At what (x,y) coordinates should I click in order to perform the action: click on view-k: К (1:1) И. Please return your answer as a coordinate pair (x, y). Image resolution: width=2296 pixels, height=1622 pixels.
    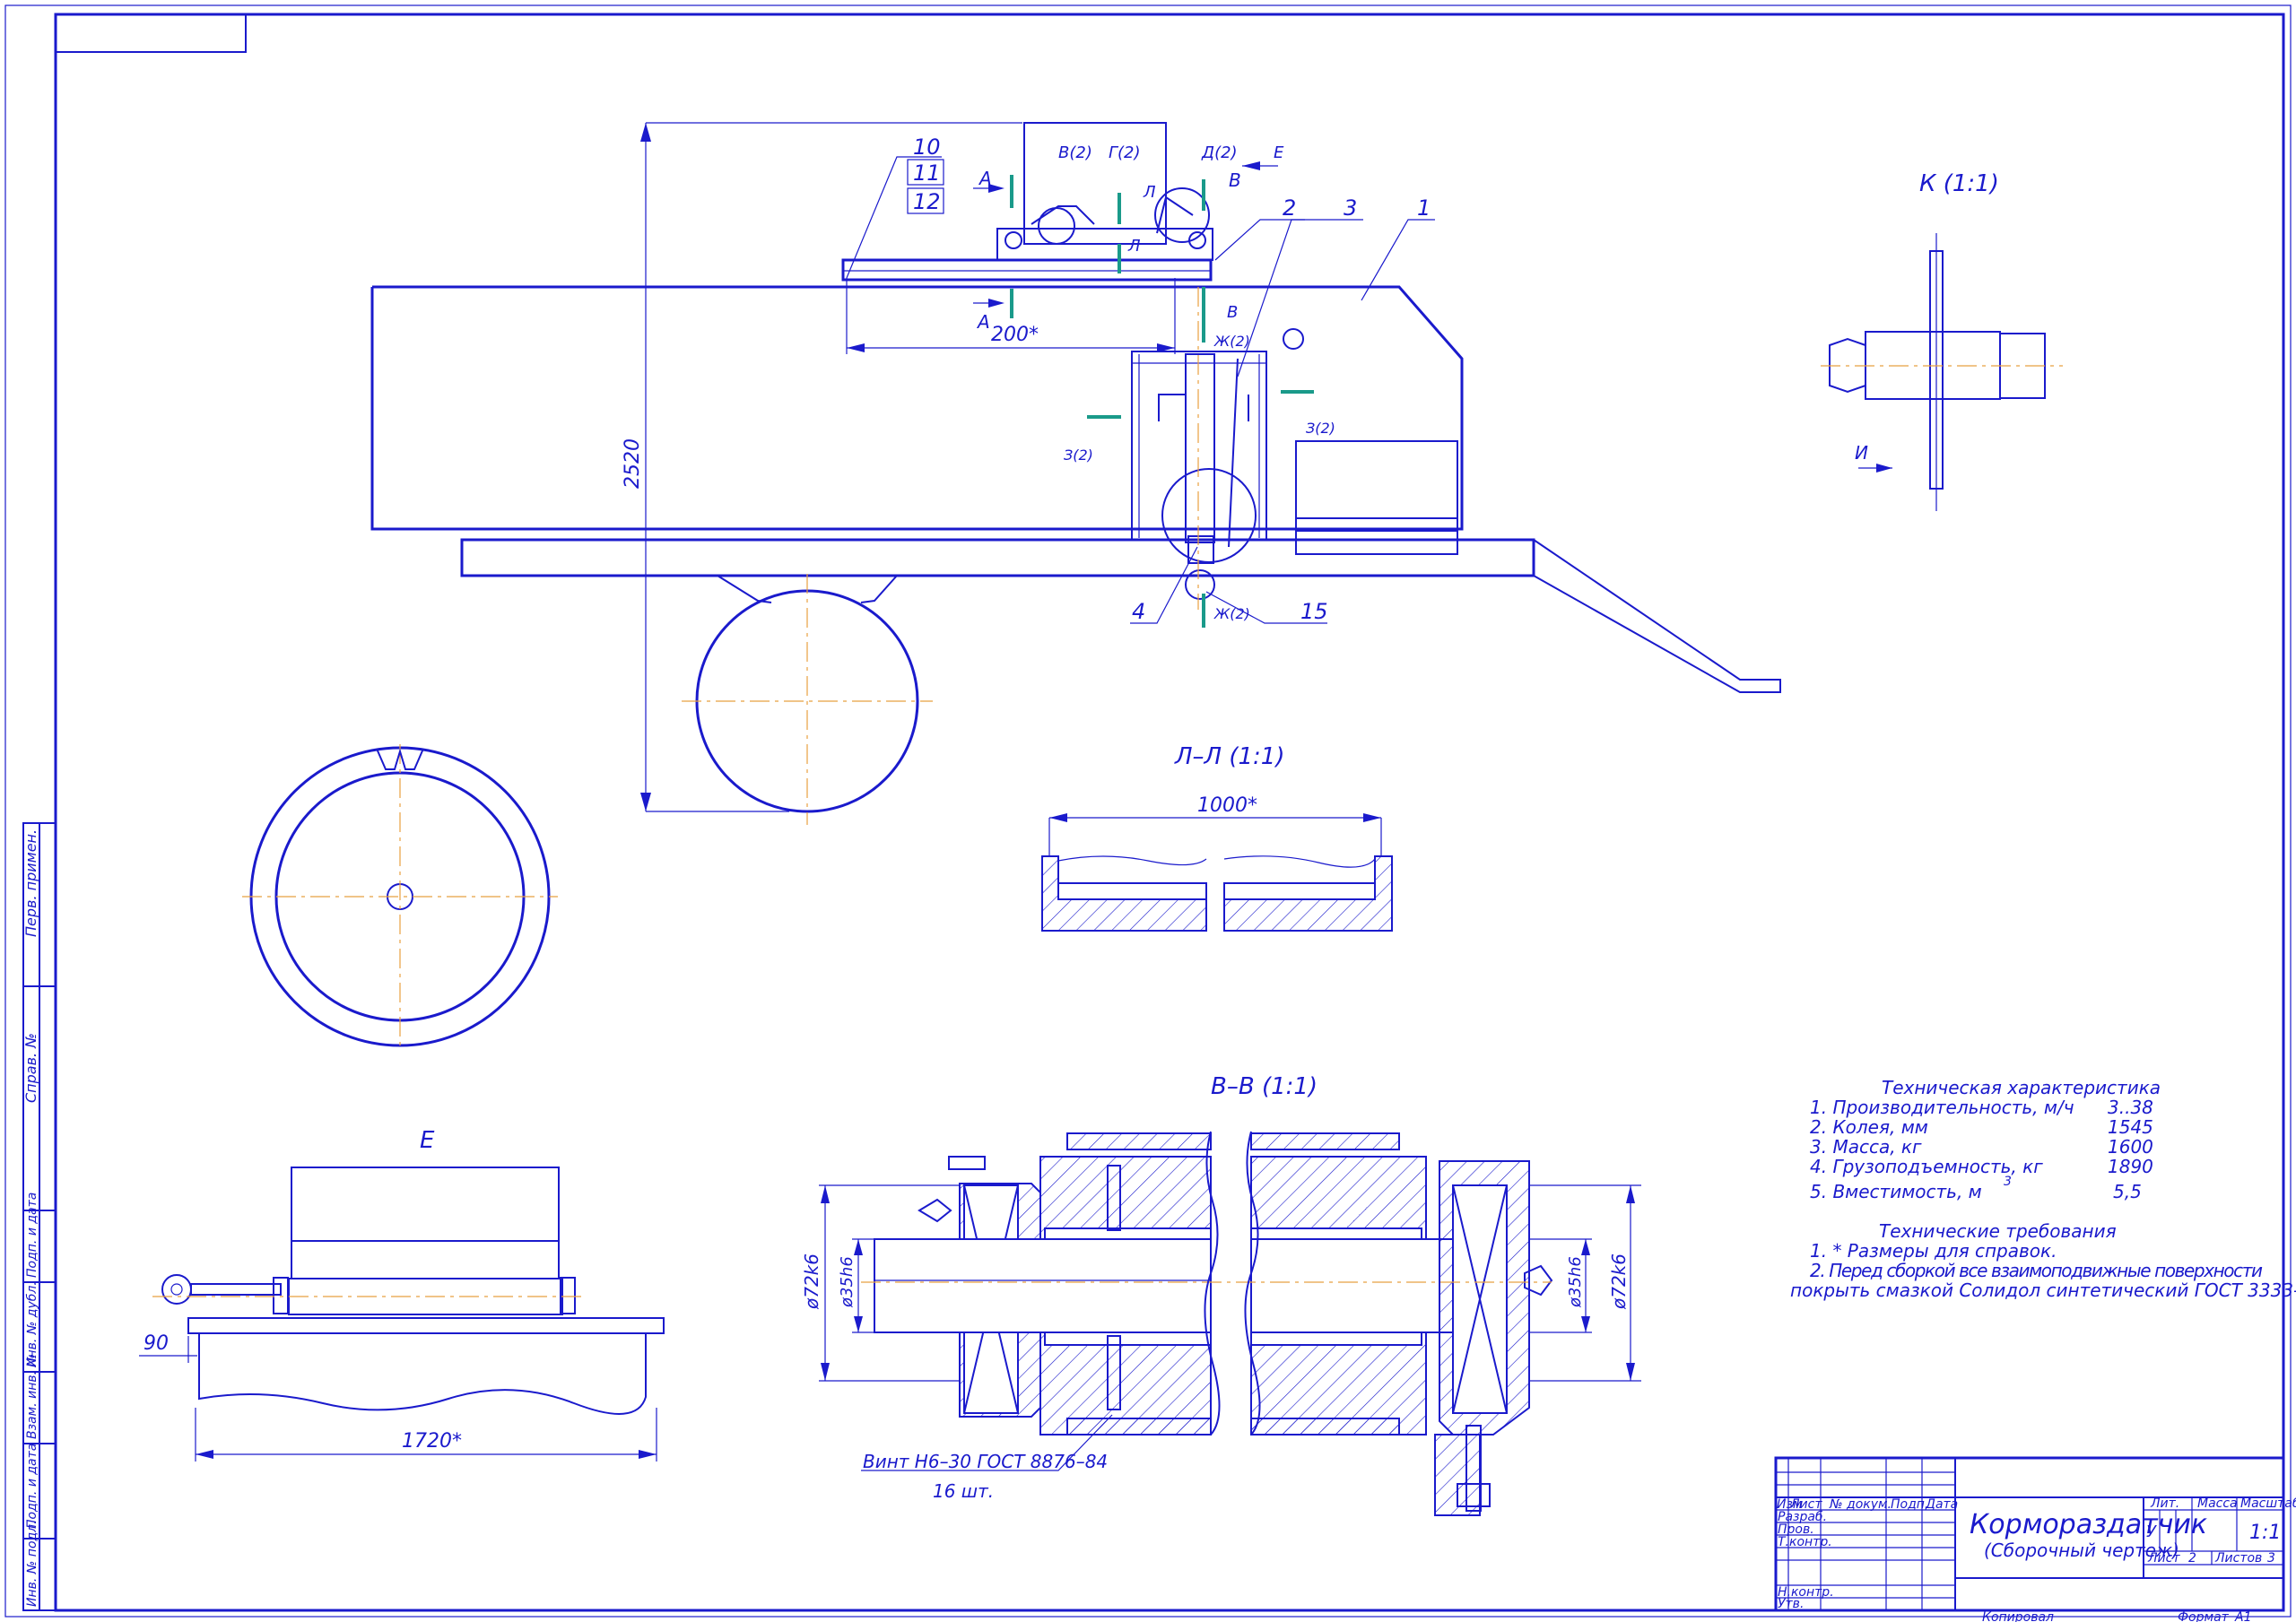
    Looking at the image, I should click on (1942, 340).